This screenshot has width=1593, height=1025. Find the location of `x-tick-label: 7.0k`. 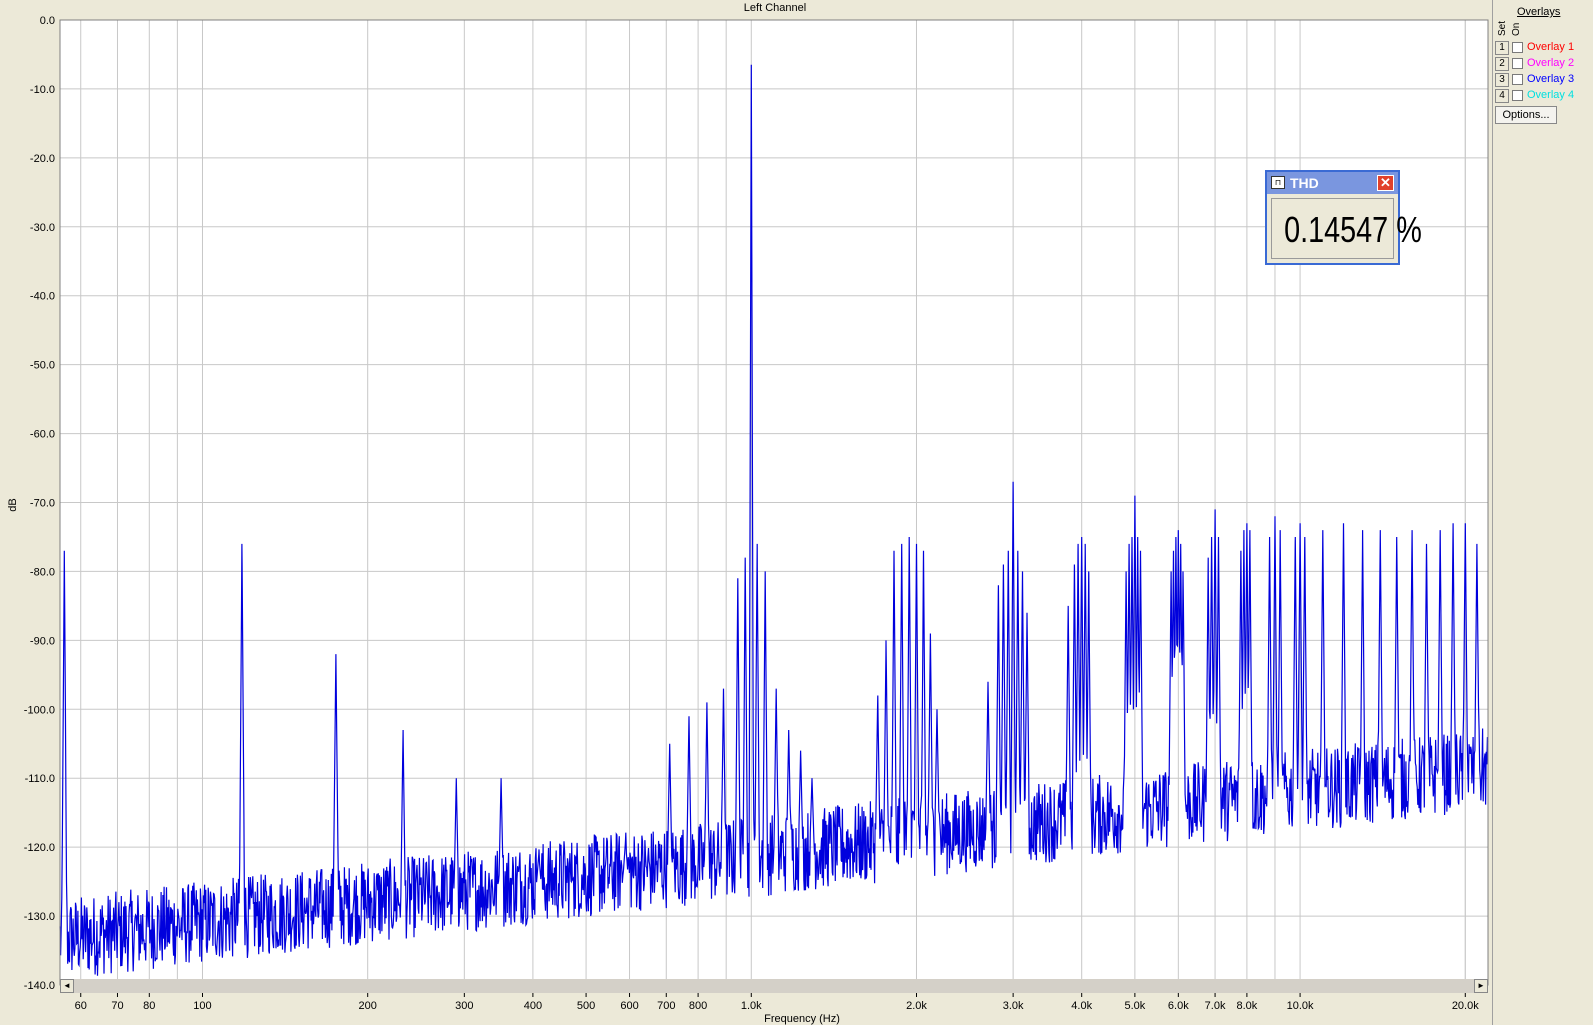

x-tick-label: 7.0k is located at coordinates (1215, 1006).